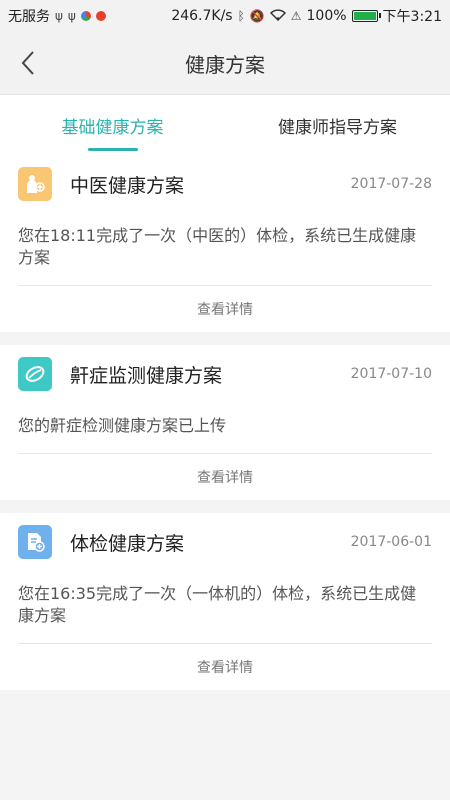 This screenshot has width=450, height=800. I want to click on battery-icon, so click(366, 16).